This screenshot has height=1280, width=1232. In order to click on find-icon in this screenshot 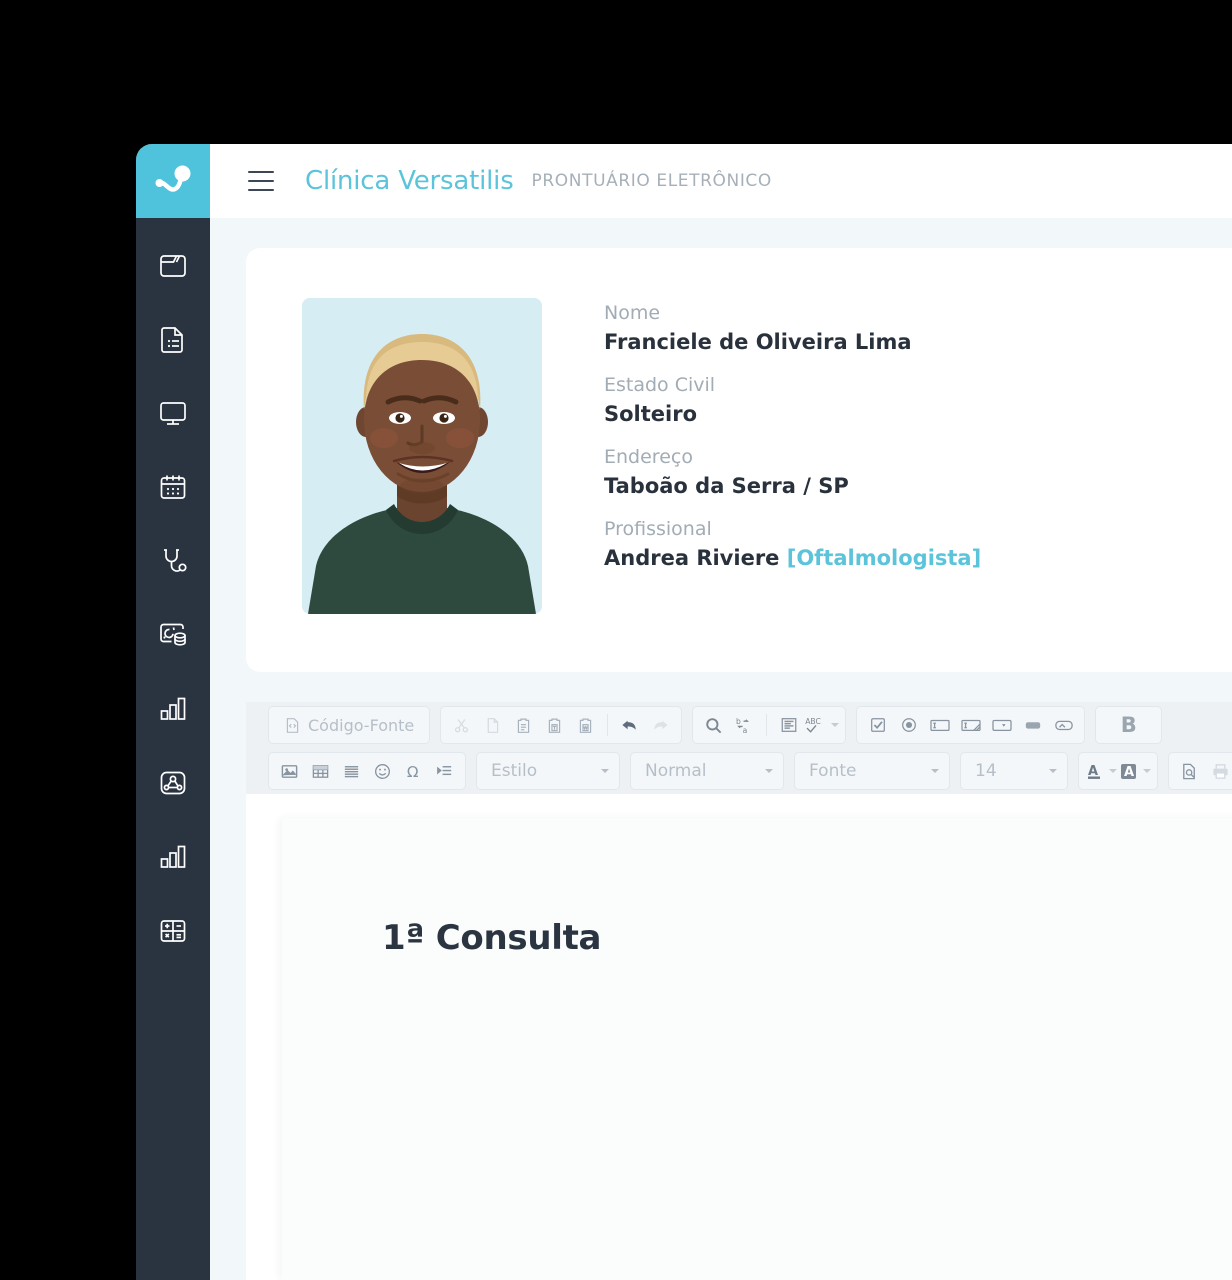, I will do `click(714, 725)`.